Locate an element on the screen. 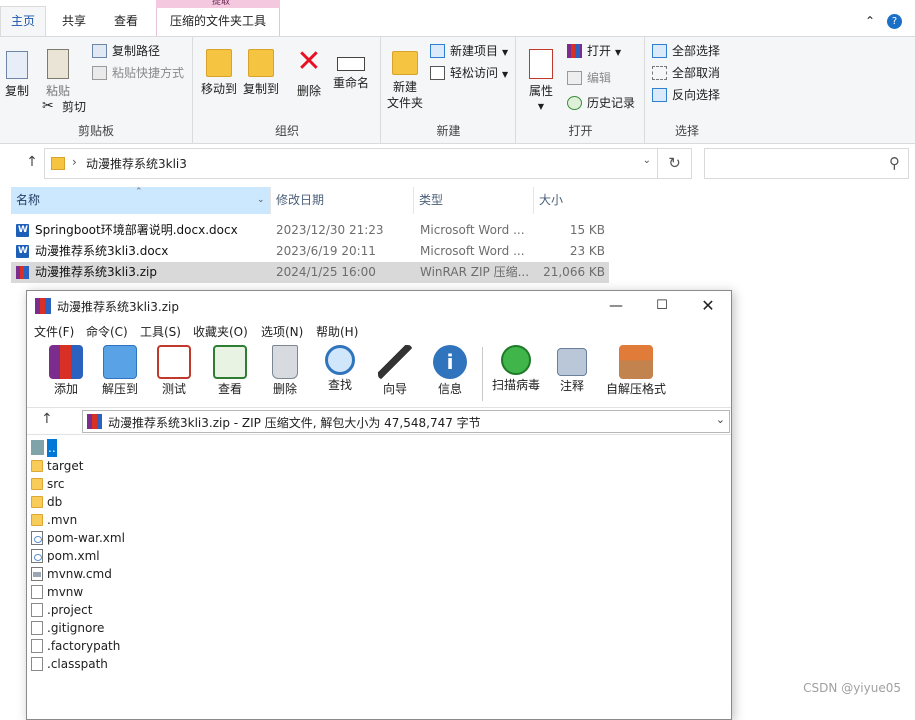 The height and width of the screenshot is (720, 915). new-folder-button: 新建 文件夹 is located at coordinates (405, 77).